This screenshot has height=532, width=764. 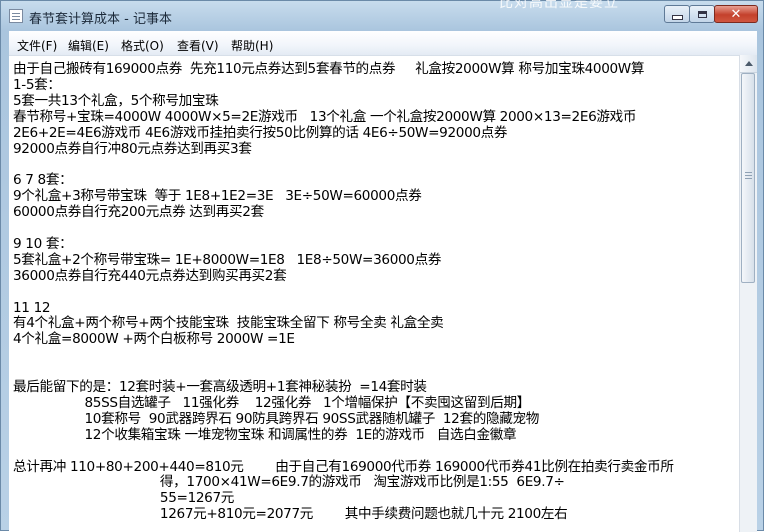 I want to click on minimize-button, so click(x=677, y=14).